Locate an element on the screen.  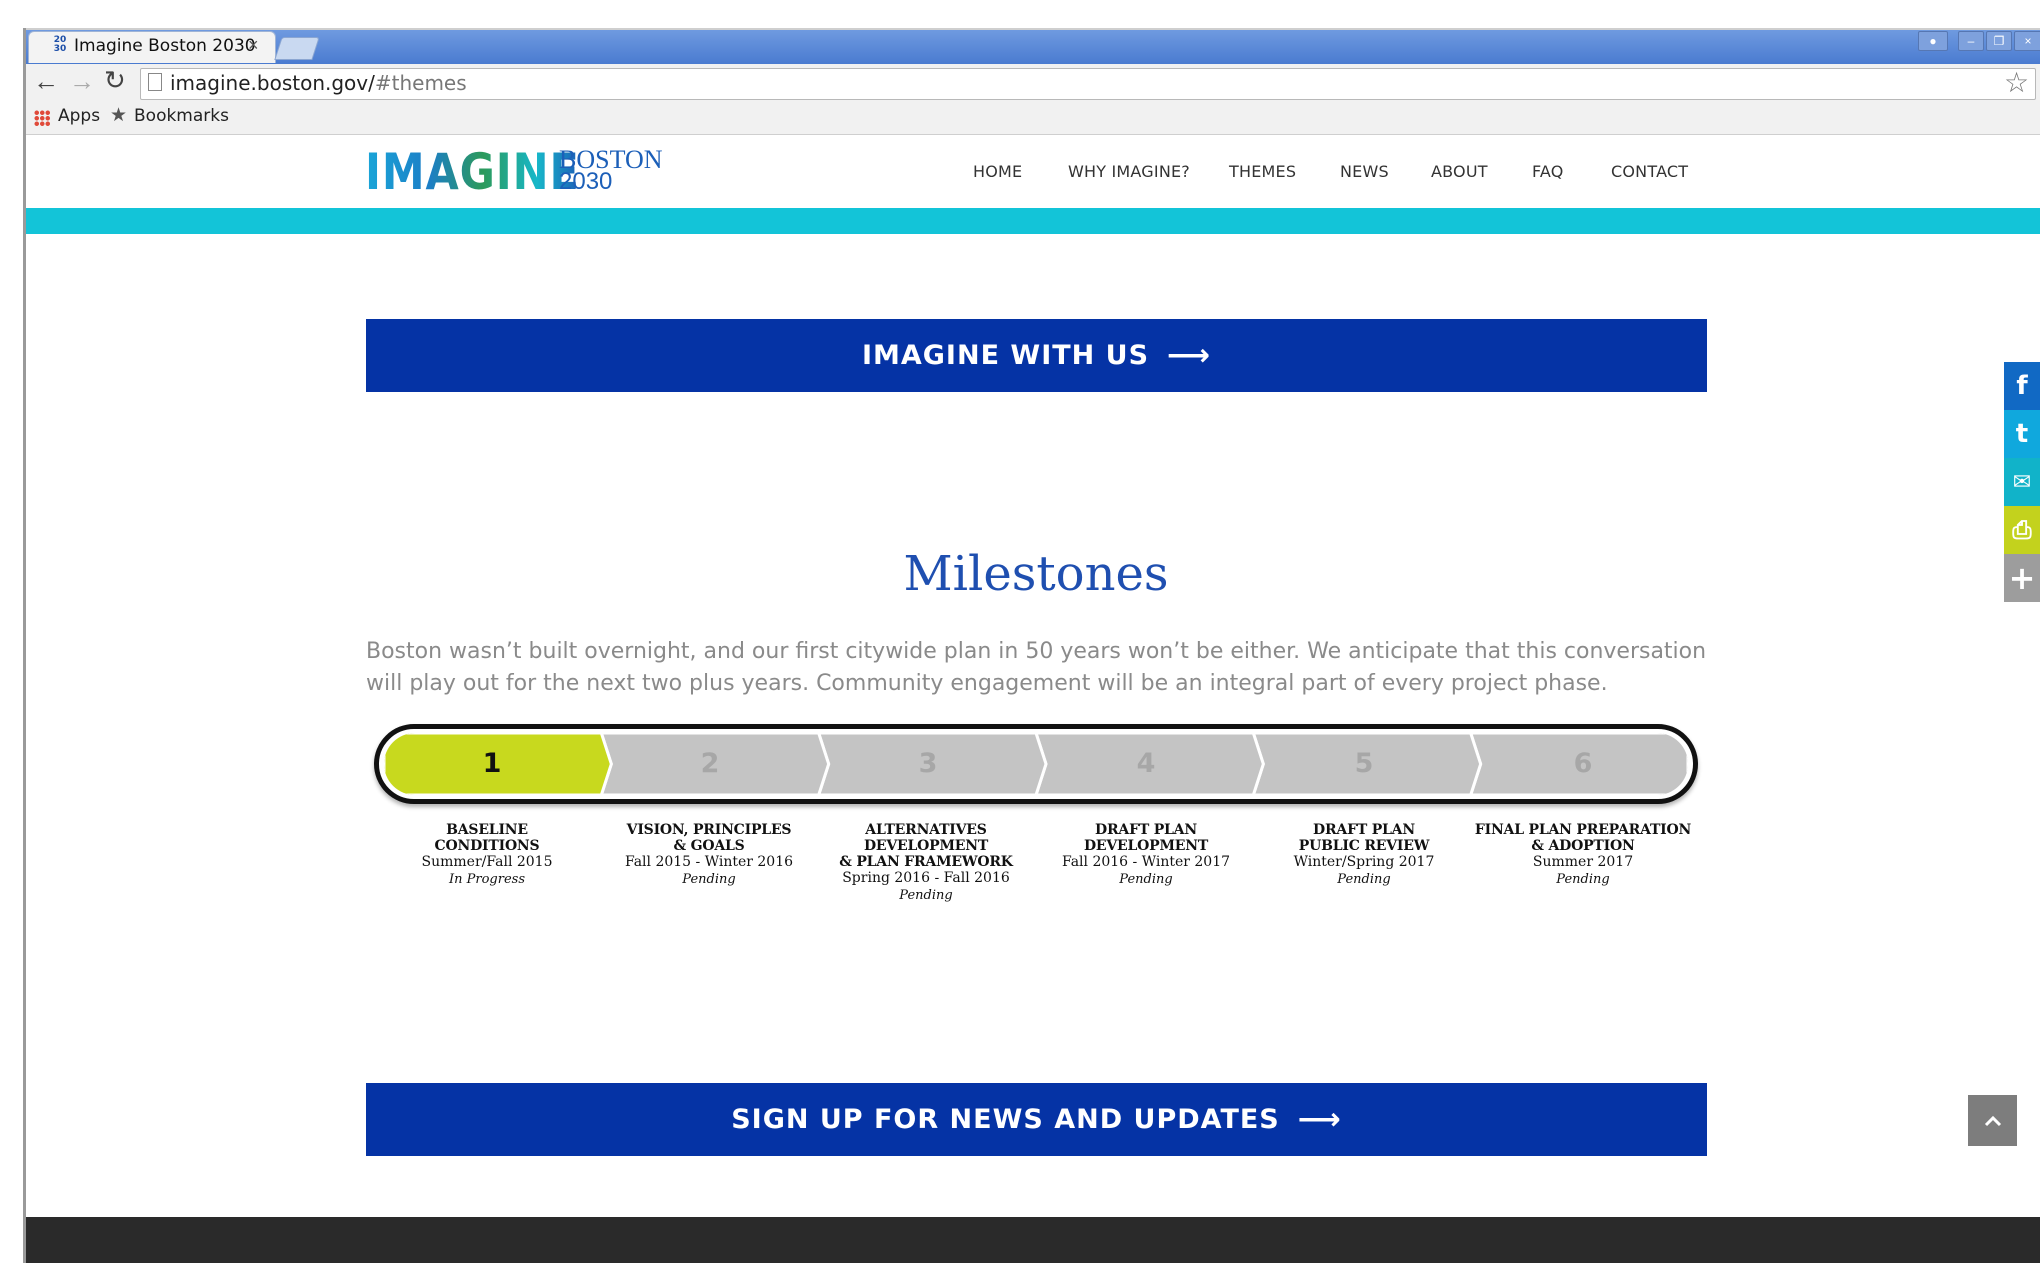
more-icon: + is located at coordinates (2022, 578).